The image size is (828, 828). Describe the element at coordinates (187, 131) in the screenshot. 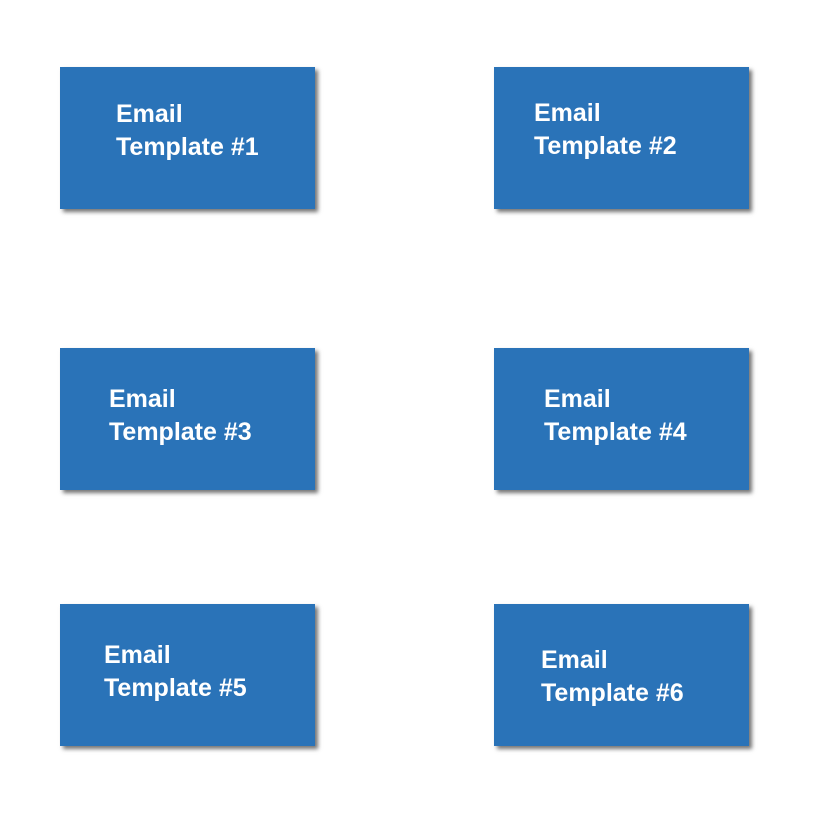

I see `tile-label: Email Template #1` at that location.